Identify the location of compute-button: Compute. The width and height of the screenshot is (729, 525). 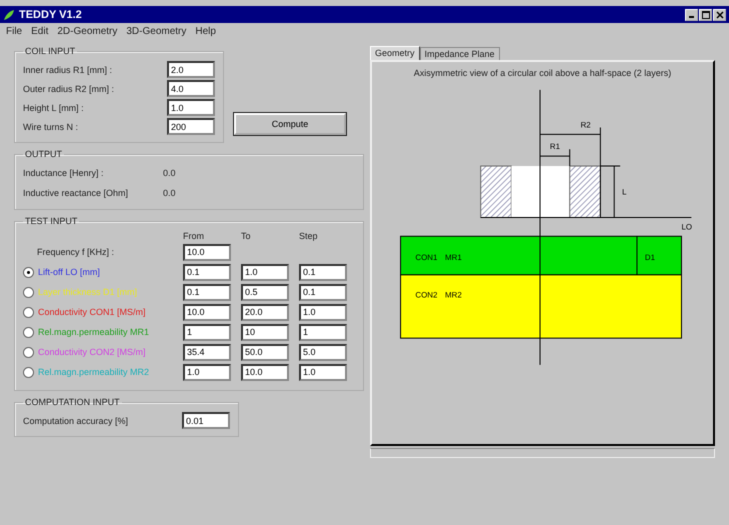
(290, 124).